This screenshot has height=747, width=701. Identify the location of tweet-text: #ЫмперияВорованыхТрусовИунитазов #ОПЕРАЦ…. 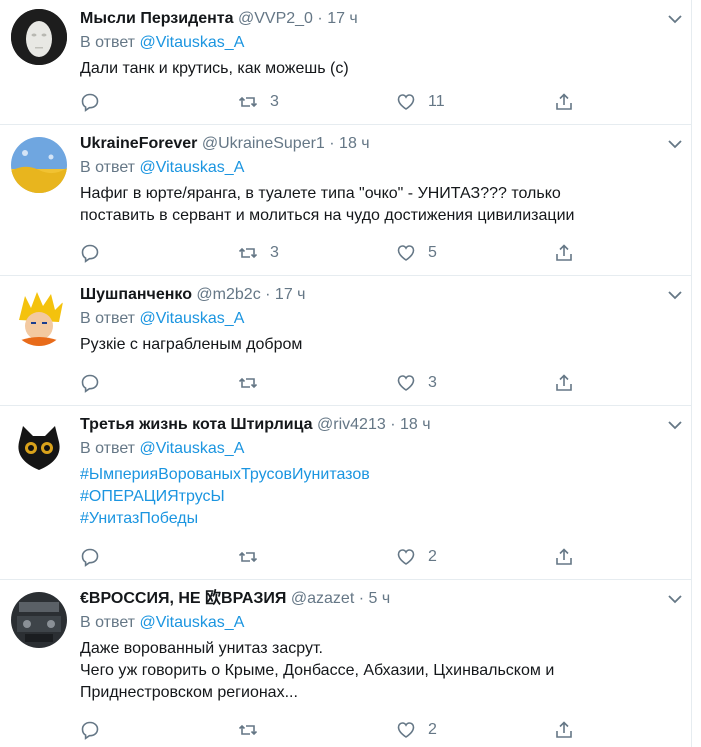
(377, 497).